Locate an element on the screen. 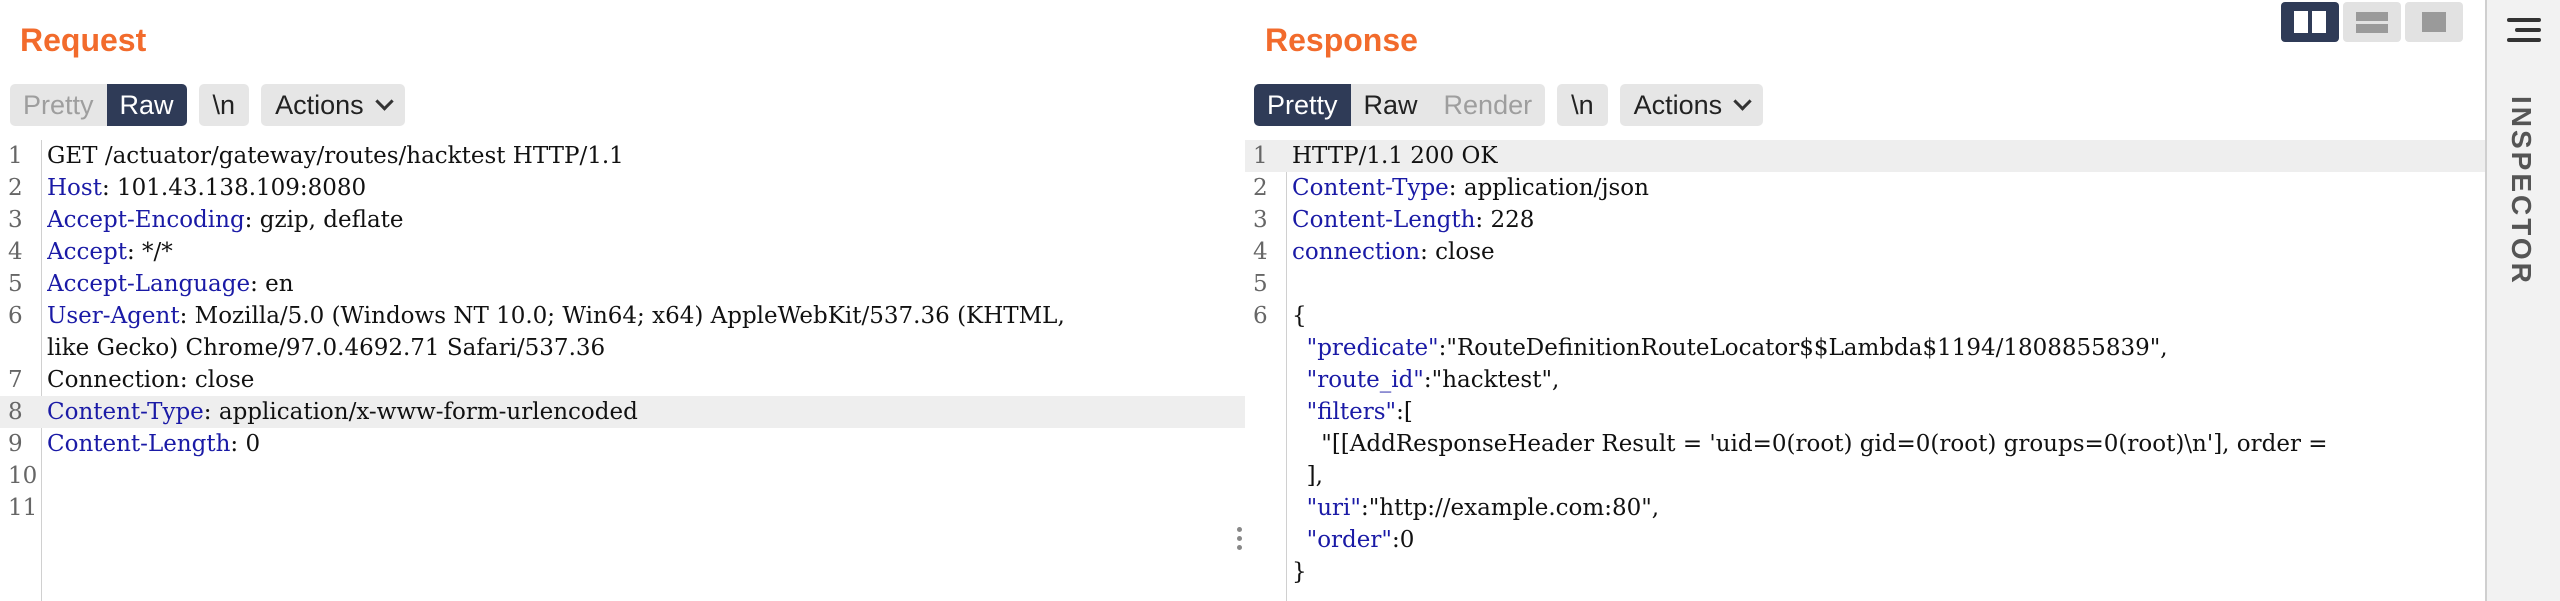  line-content: "filters":[ is located at coordinates (1888, 412).